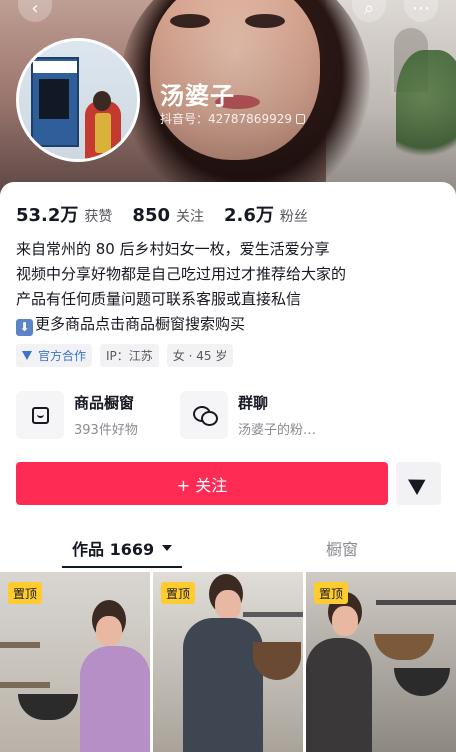  I want to click on gender-age-label: 女 · 45 岁, so click(200, 356).